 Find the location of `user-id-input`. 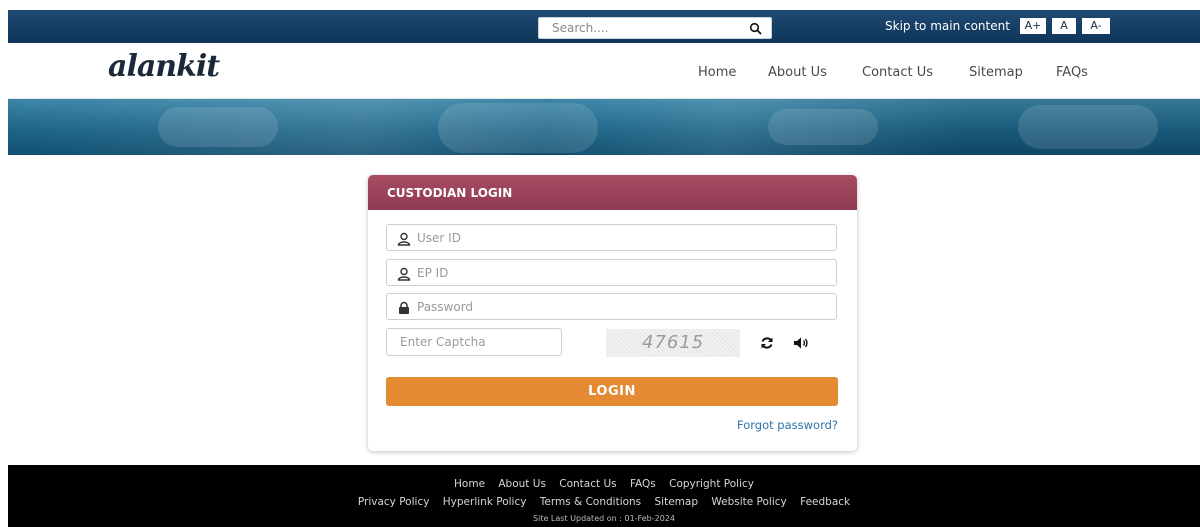

user-id-input is located at coordinates (622, 237).